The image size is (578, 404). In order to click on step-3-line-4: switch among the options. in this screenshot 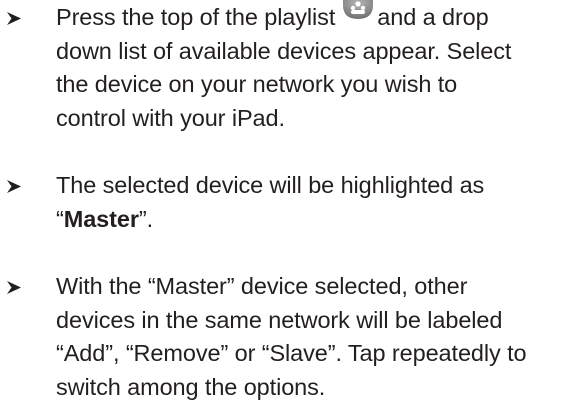, I will do `click(317, 387)`.